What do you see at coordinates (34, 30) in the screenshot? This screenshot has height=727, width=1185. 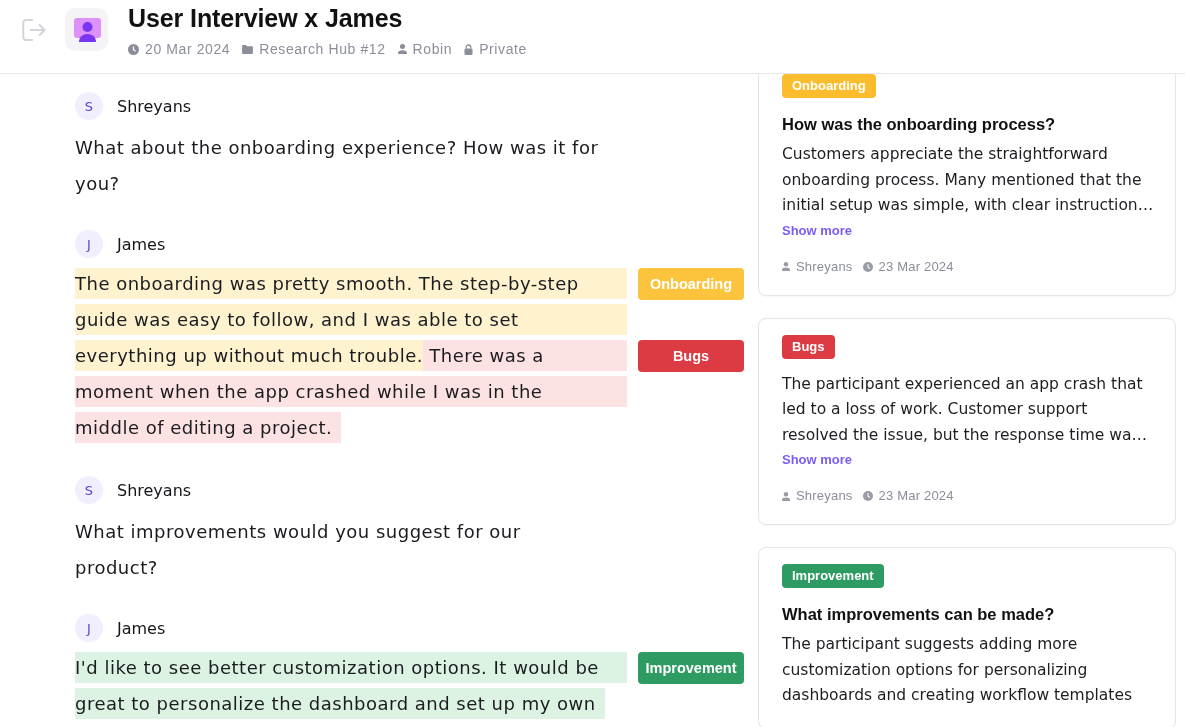 I see `exit-icon` at bounding box center [34, 30].